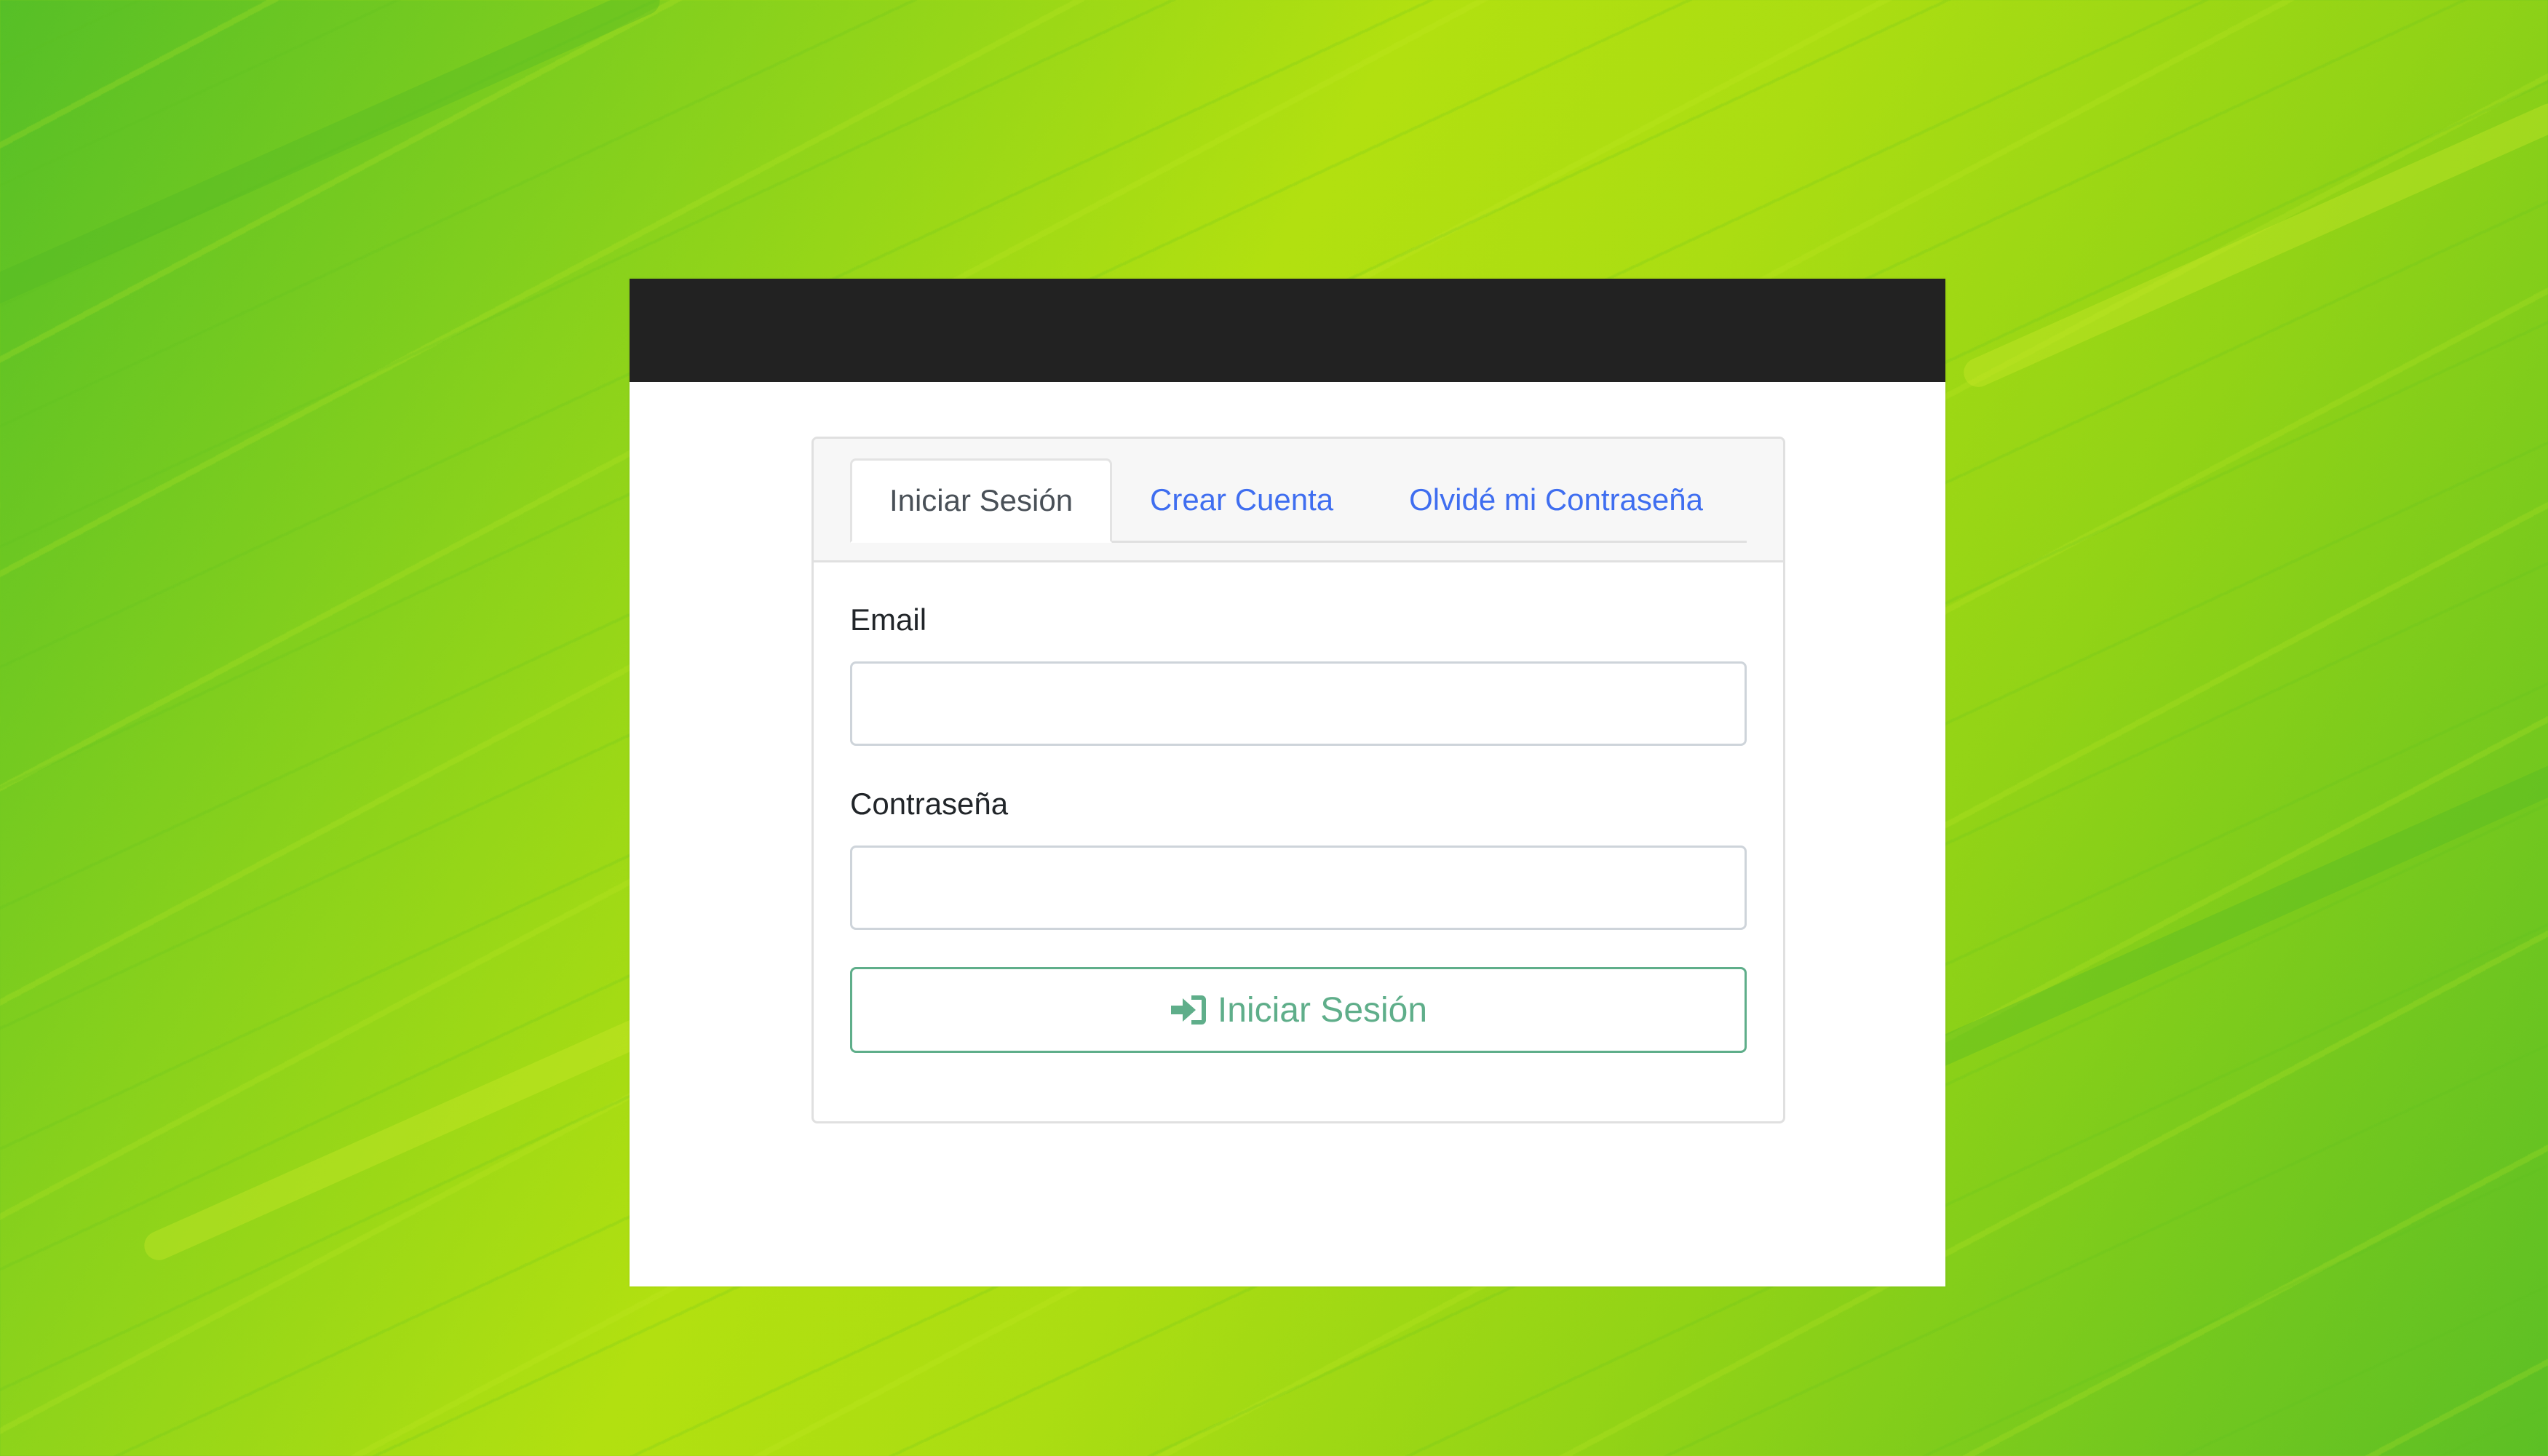 Image resolution: width=2548 pixels, height=1456 pixels. I want to click on tab-olvide-contrasena: Olvidé mi Contraseña, so click(1556, 499).